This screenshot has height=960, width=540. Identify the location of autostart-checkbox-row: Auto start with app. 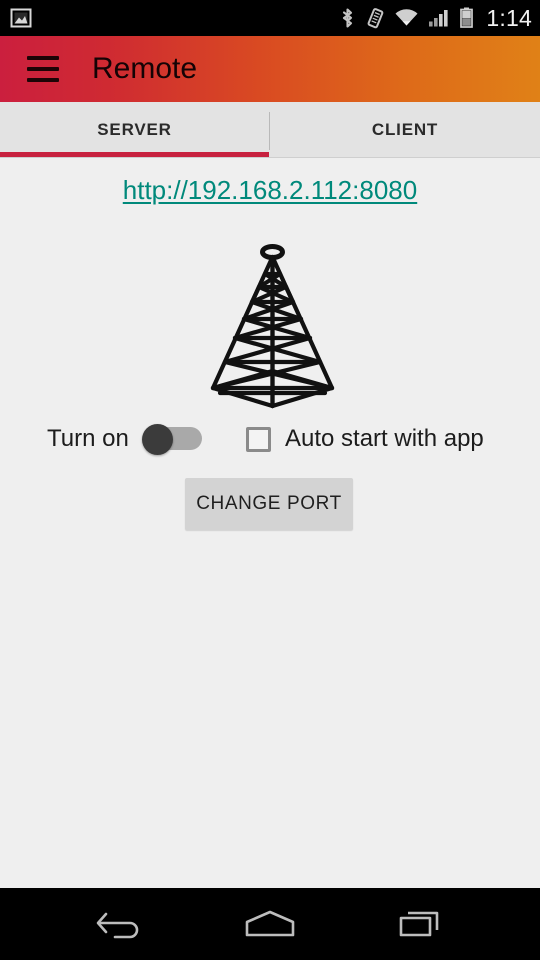
(365, 439).